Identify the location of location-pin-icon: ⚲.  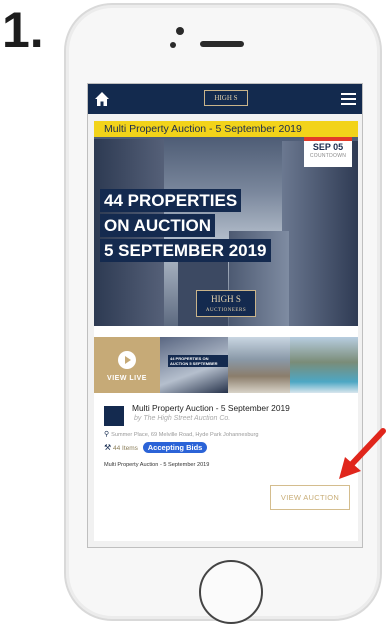
(107, 434).